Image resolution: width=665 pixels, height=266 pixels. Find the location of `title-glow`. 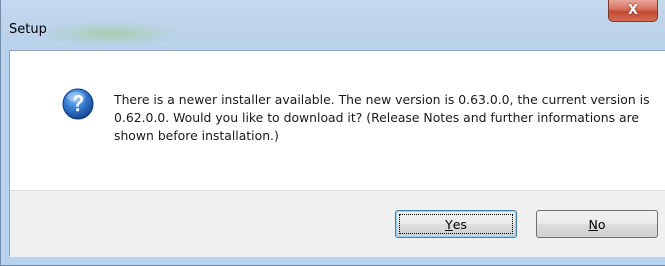

title-glow is located at coordinates (111, 34).